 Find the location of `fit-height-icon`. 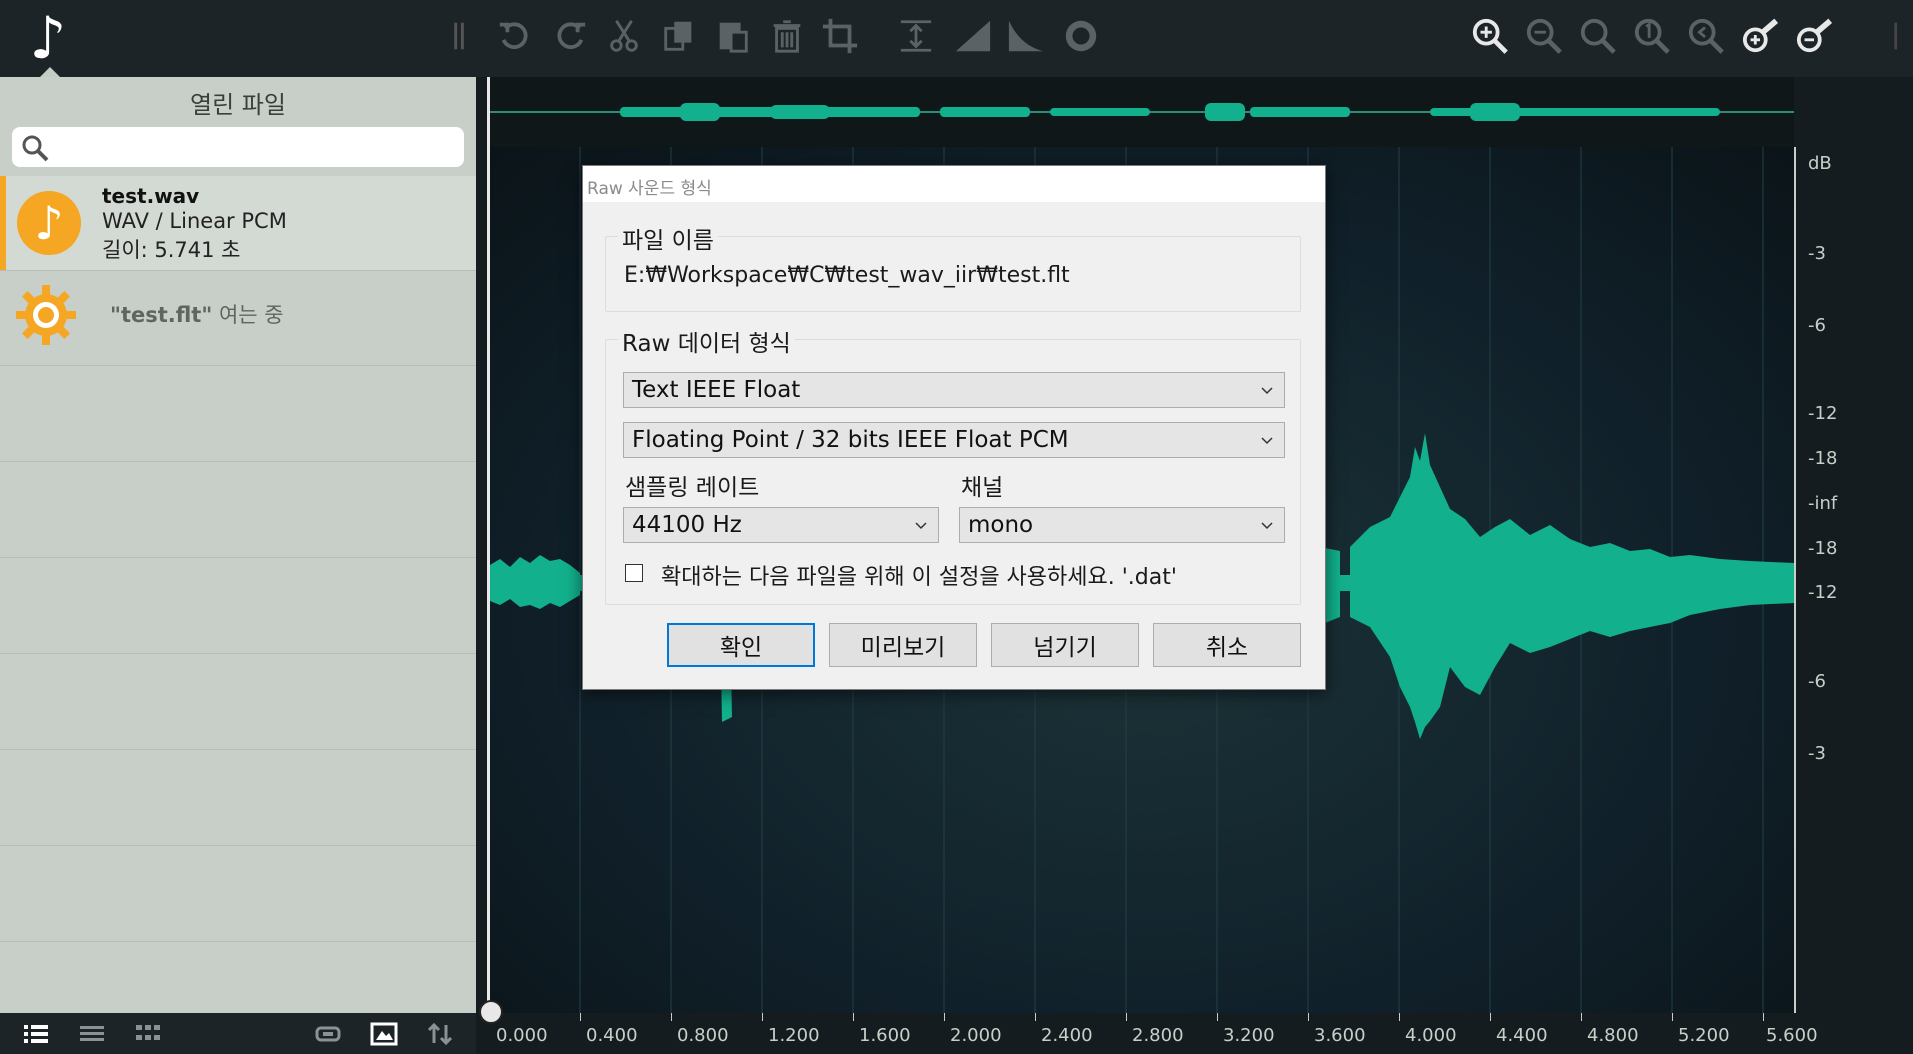

fit-height-icon is located at coordinates (916, 36).